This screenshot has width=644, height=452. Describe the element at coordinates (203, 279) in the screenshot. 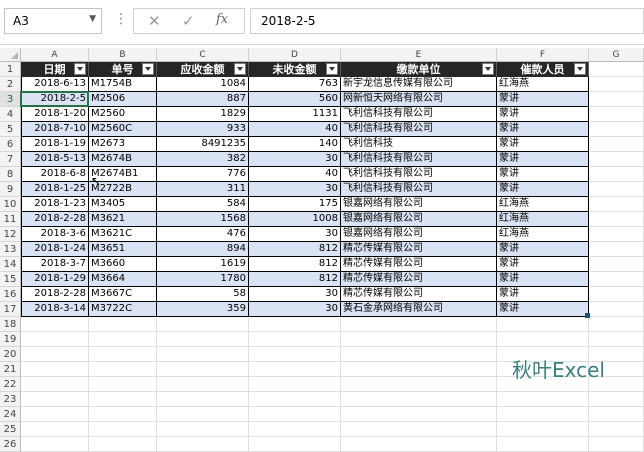

I see `table-cell: 1780` at that location.